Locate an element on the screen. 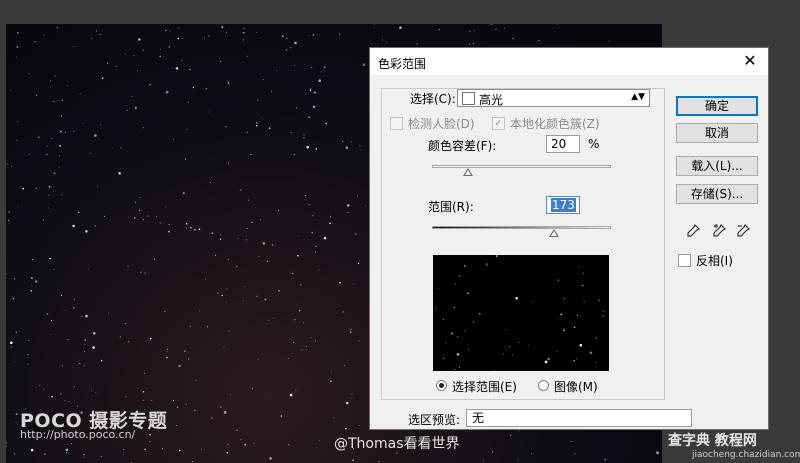  range-value: 173 is located at coordinates (563, 205).